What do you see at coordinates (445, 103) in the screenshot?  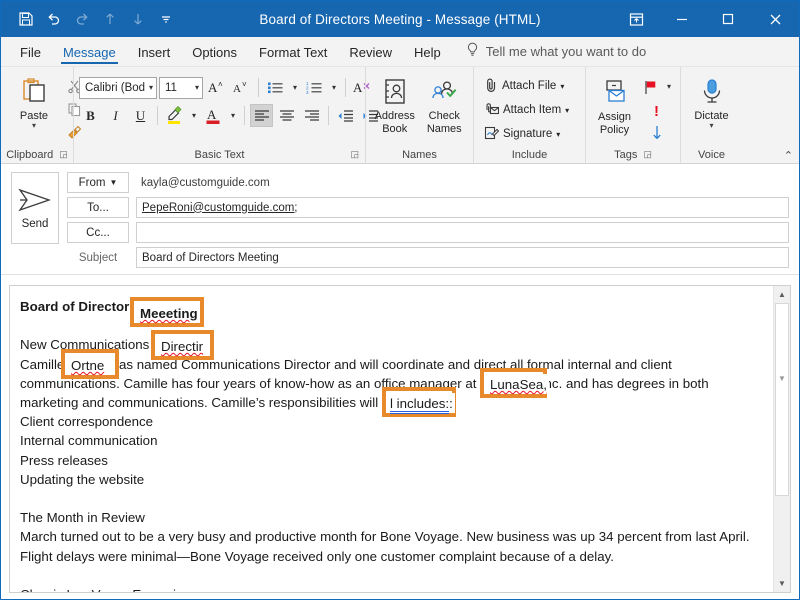 I see `check-names-button: Check Names` at bounding box center [445, 103].